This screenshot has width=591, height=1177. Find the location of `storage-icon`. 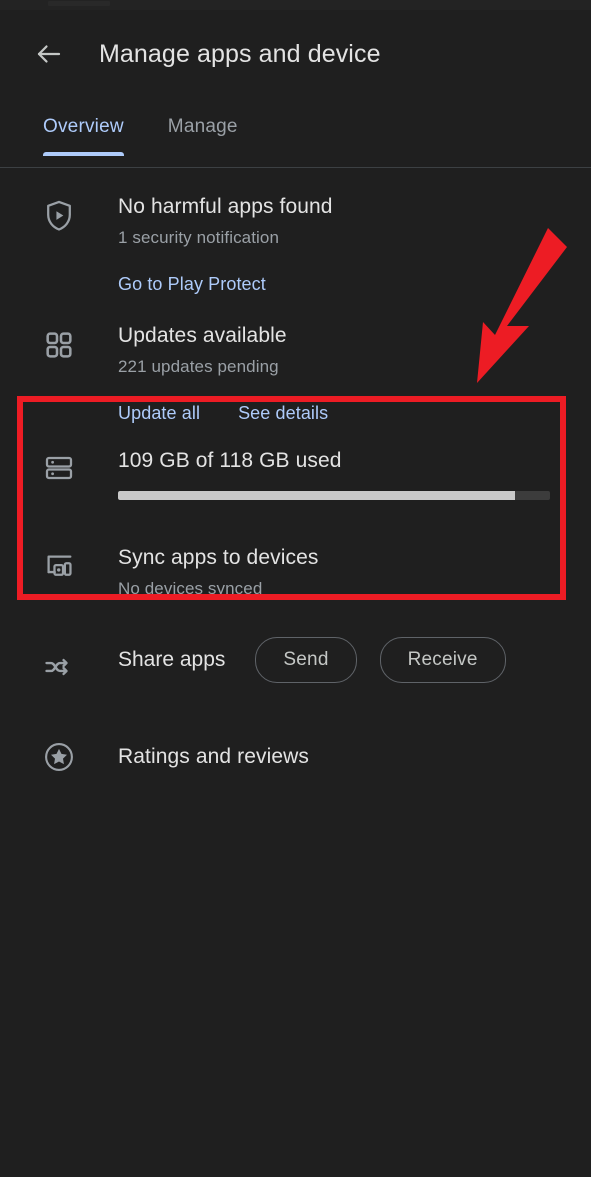

storage-icon is located at coordinates (59, 475).